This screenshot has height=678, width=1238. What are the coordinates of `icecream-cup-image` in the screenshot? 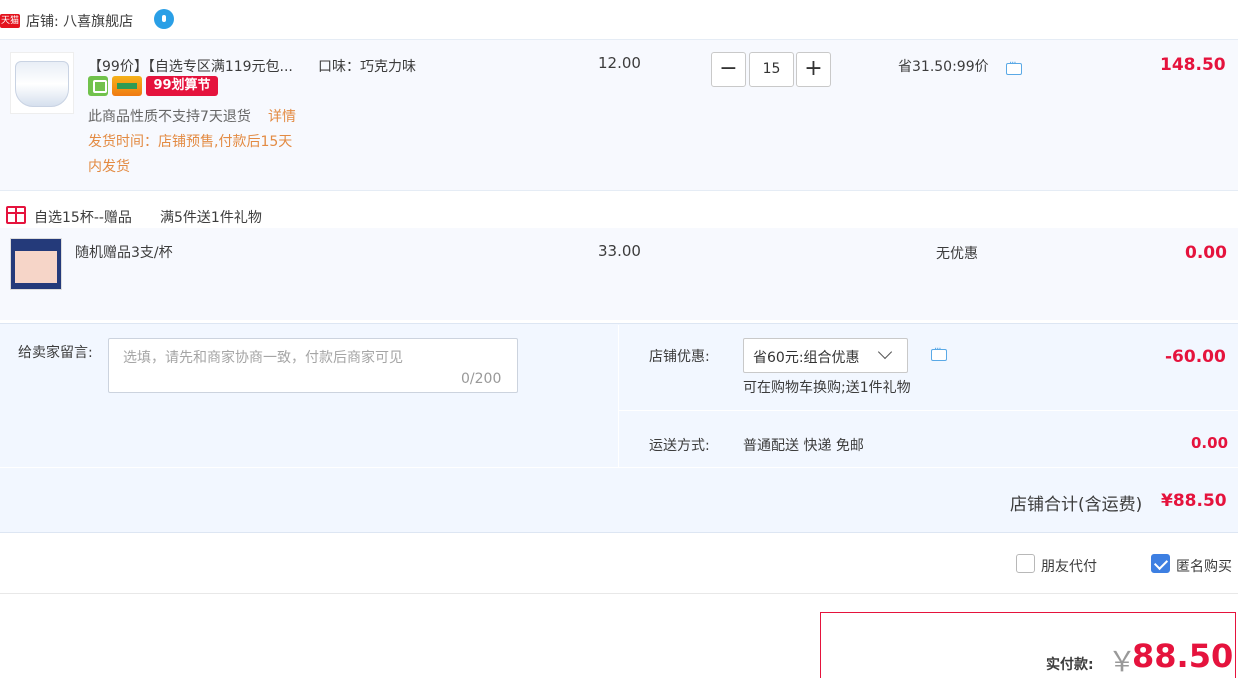 It's located at (42, 84).